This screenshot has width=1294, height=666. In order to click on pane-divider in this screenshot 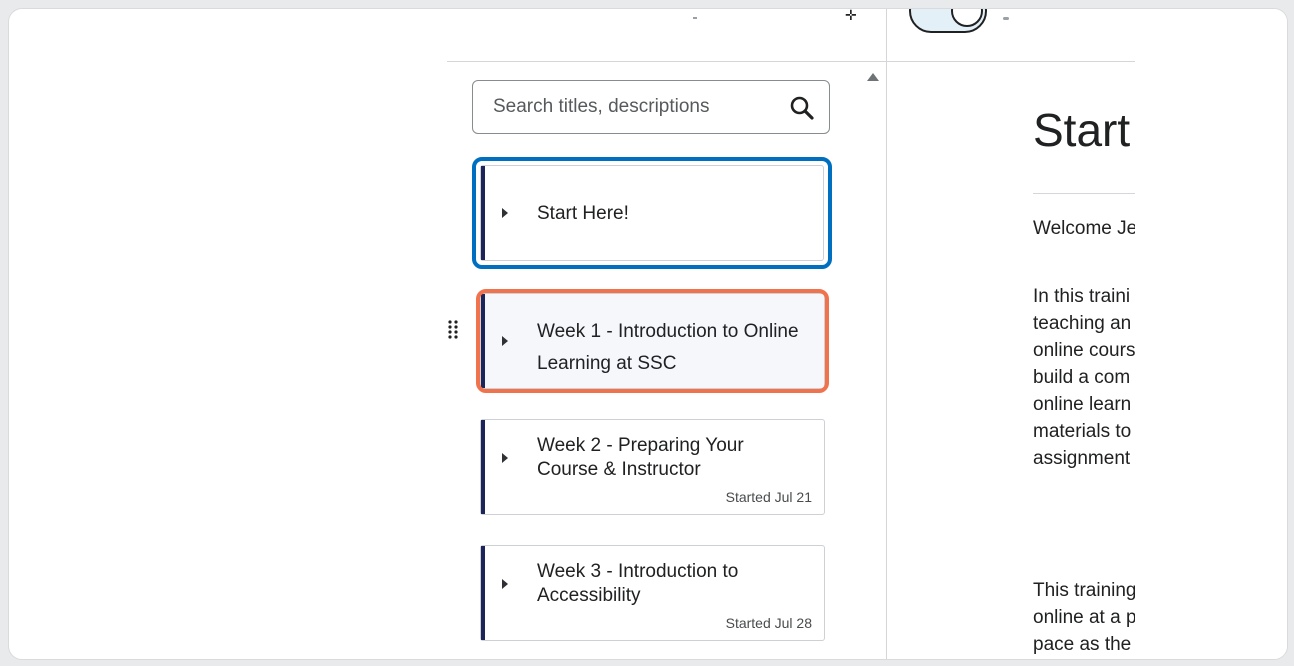, I will do `click(886, 334)`.